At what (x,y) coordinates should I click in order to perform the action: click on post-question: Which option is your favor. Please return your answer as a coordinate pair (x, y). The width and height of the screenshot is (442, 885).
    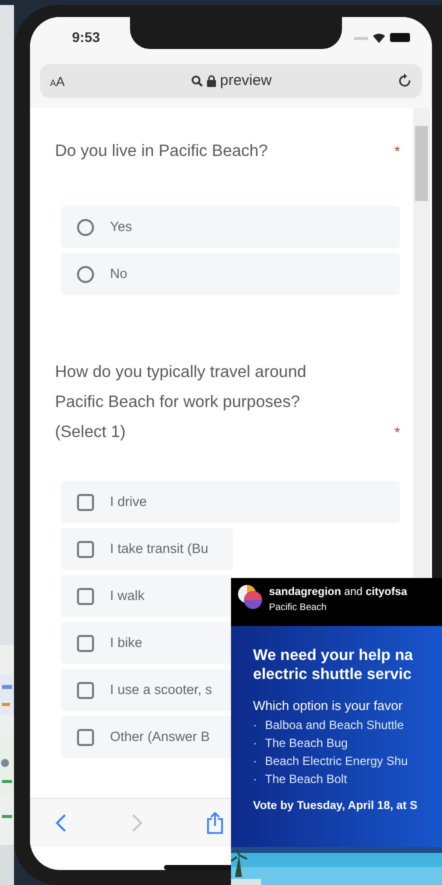
    Looking at the image, I should click on (328, 706).